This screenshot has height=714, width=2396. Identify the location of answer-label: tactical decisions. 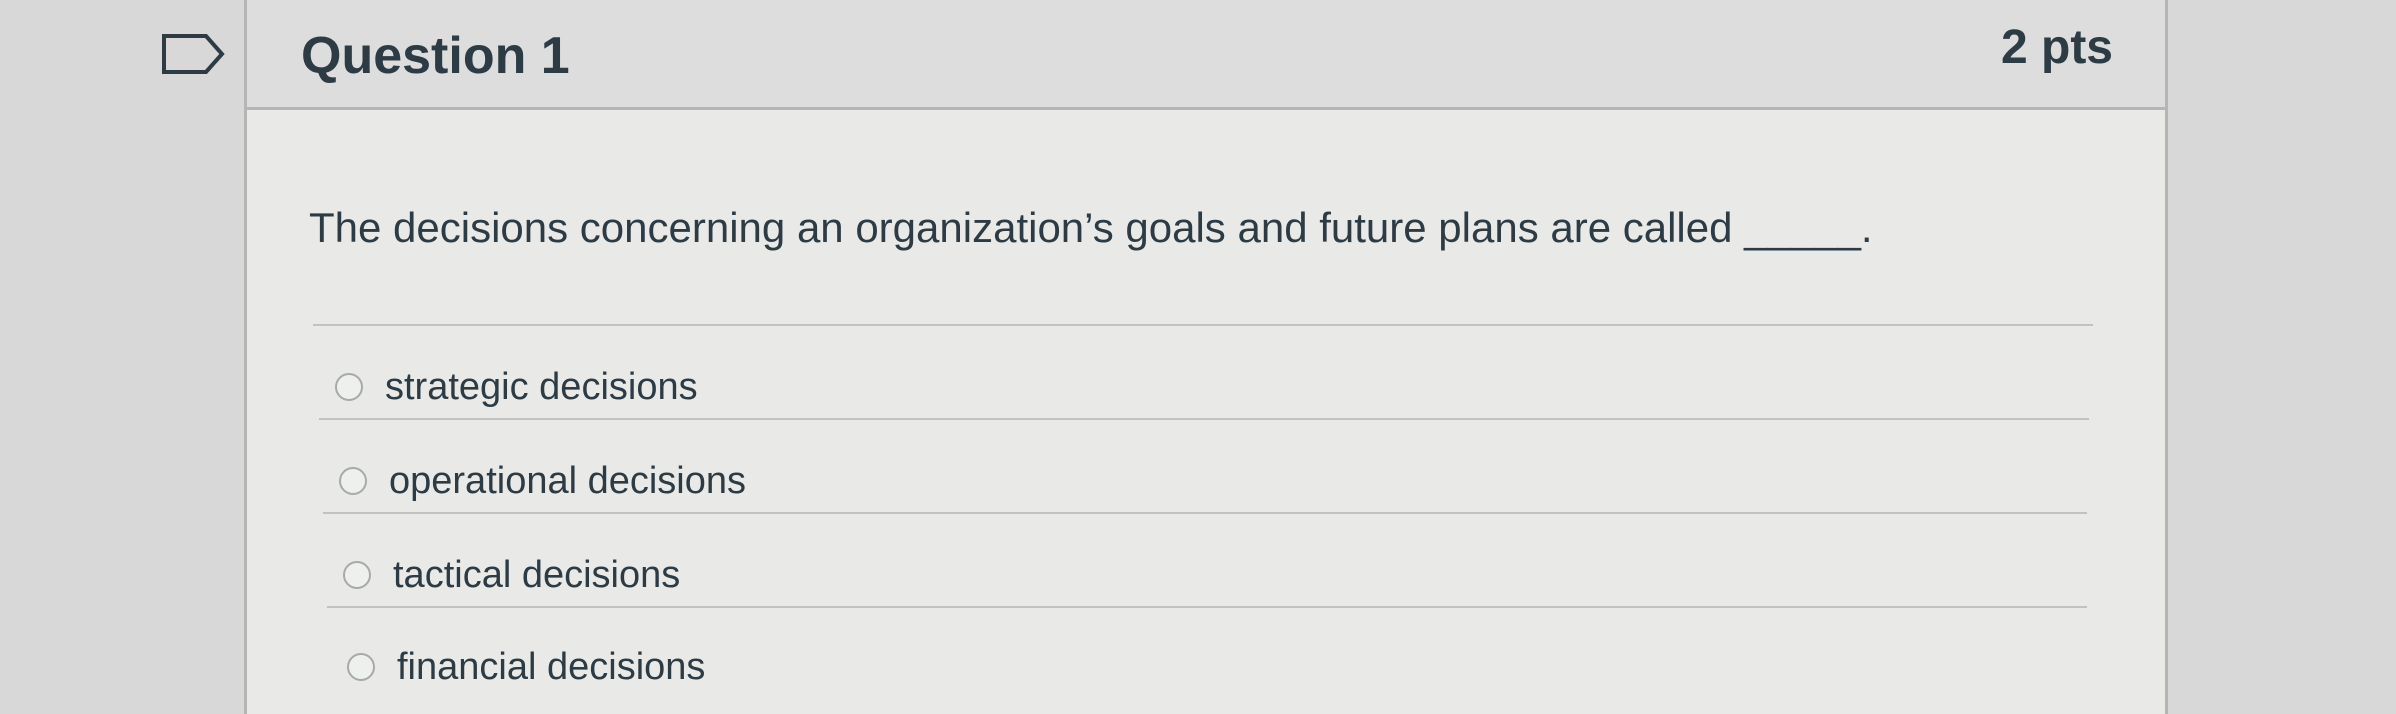
(537, 574).